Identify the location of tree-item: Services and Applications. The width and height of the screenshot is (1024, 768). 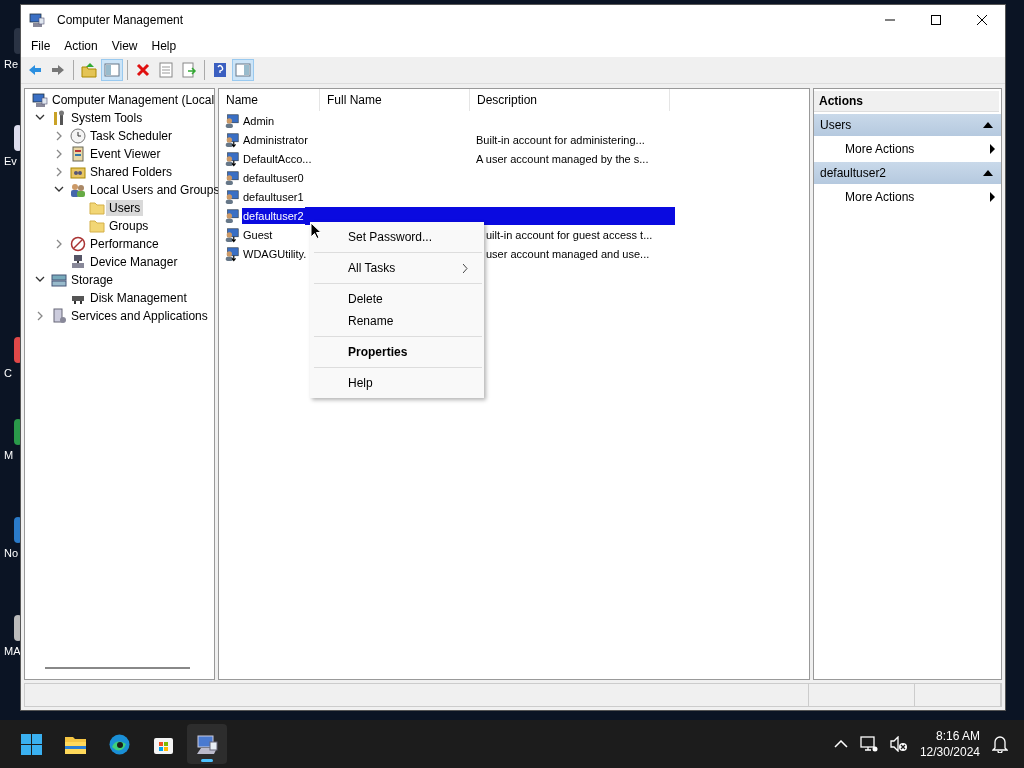
(139, 316).